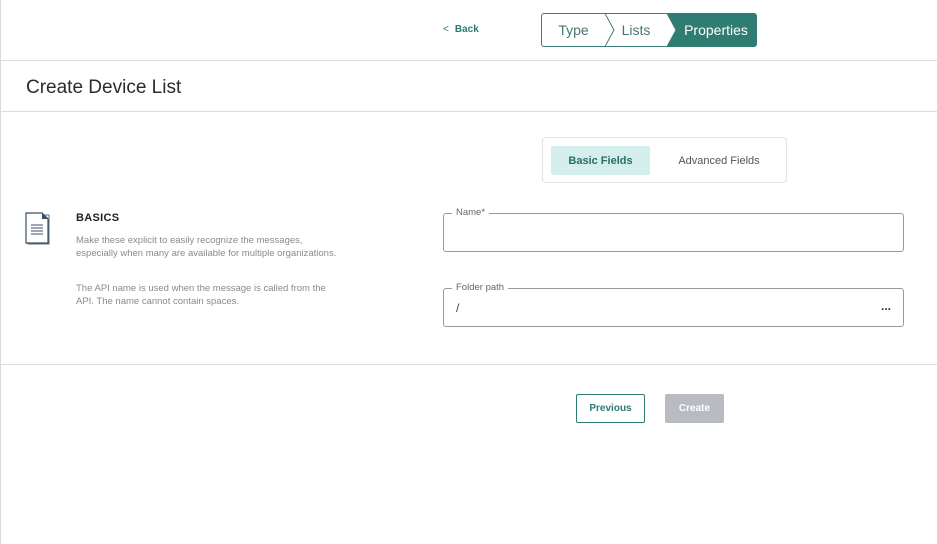 The image size is (938, 544). What do you see at coordinates (719, 160) in the screenshot?
I see `tab-advanced-fields: Advanced Fields` at bounding box center [719, 160].